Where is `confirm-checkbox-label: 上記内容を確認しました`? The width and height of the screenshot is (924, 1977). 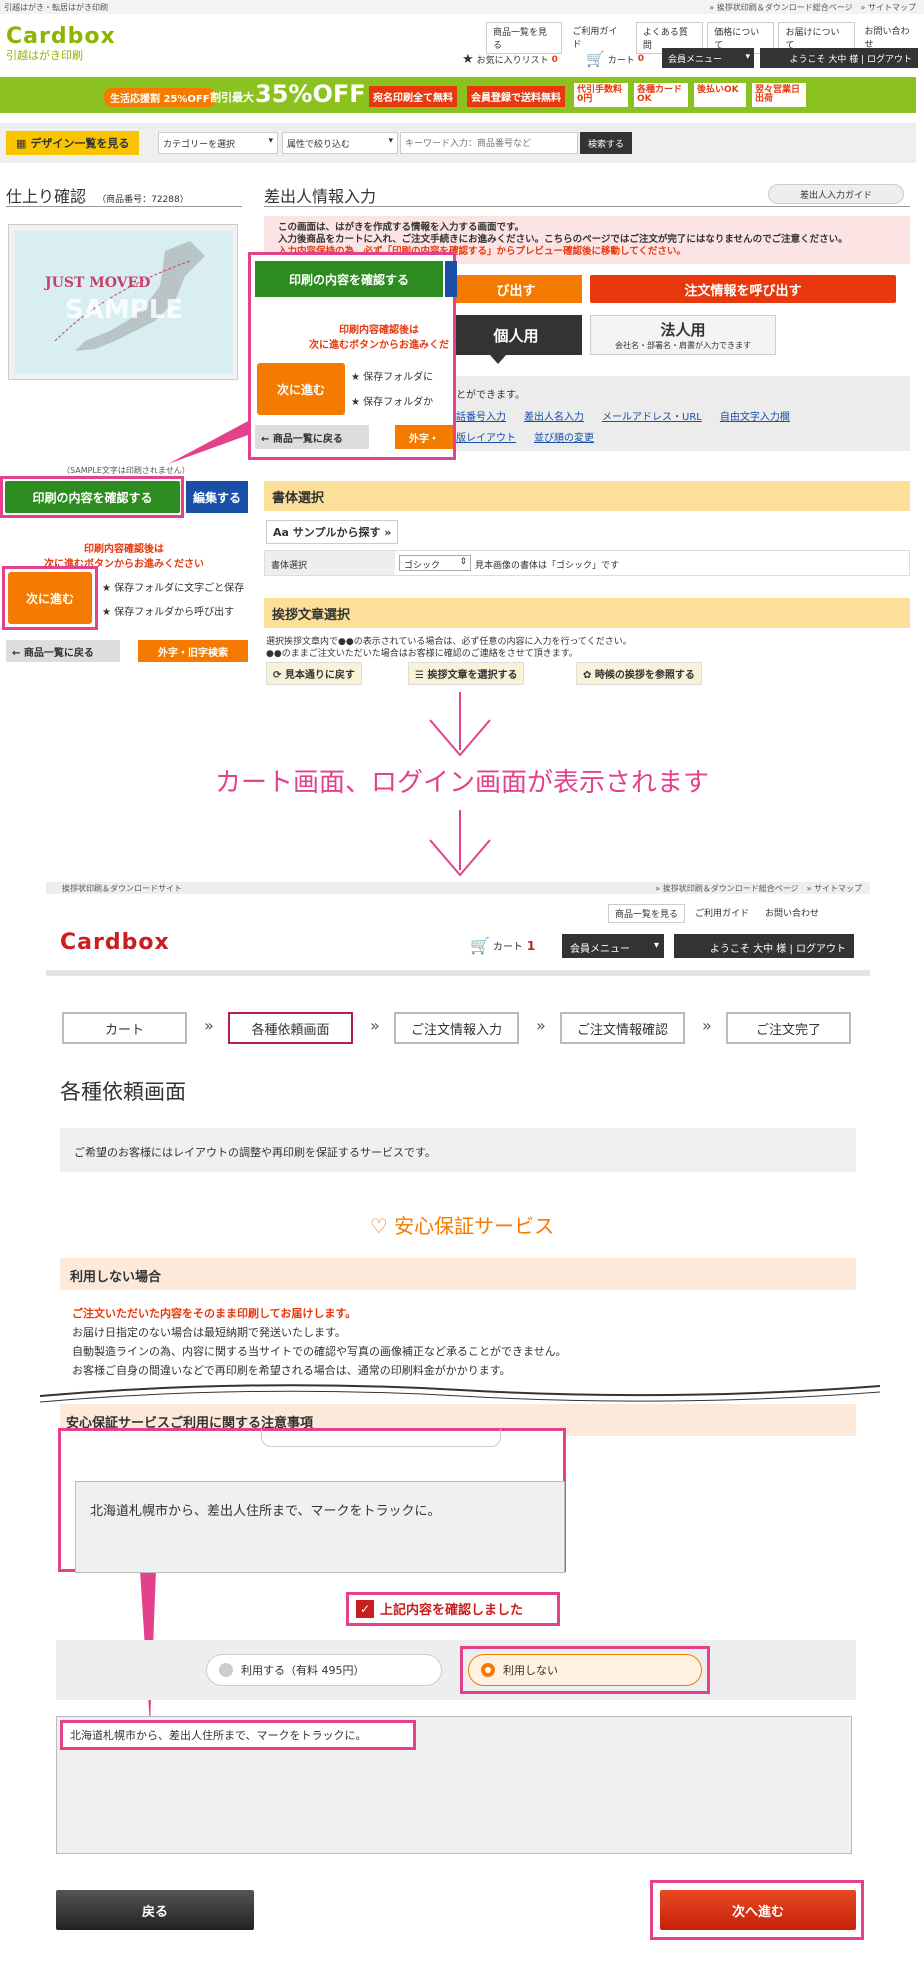 confirm-checkbox-label: 上記内容を確認しました is located at coordinates (452, 1610).